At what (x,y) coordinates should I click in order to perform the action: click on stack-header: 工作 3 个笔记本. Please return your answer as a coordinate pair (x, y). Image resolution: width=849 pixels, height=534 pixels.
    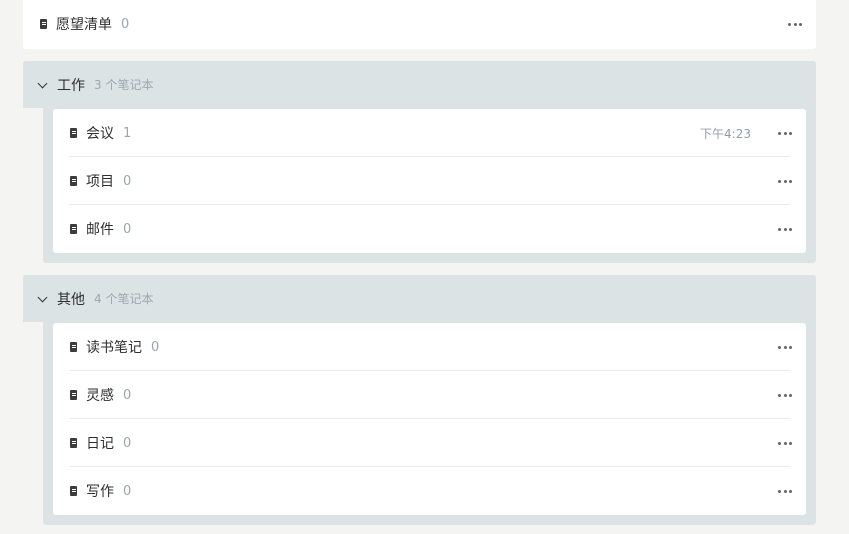
    Looking at the image, I should click on (419, 84).